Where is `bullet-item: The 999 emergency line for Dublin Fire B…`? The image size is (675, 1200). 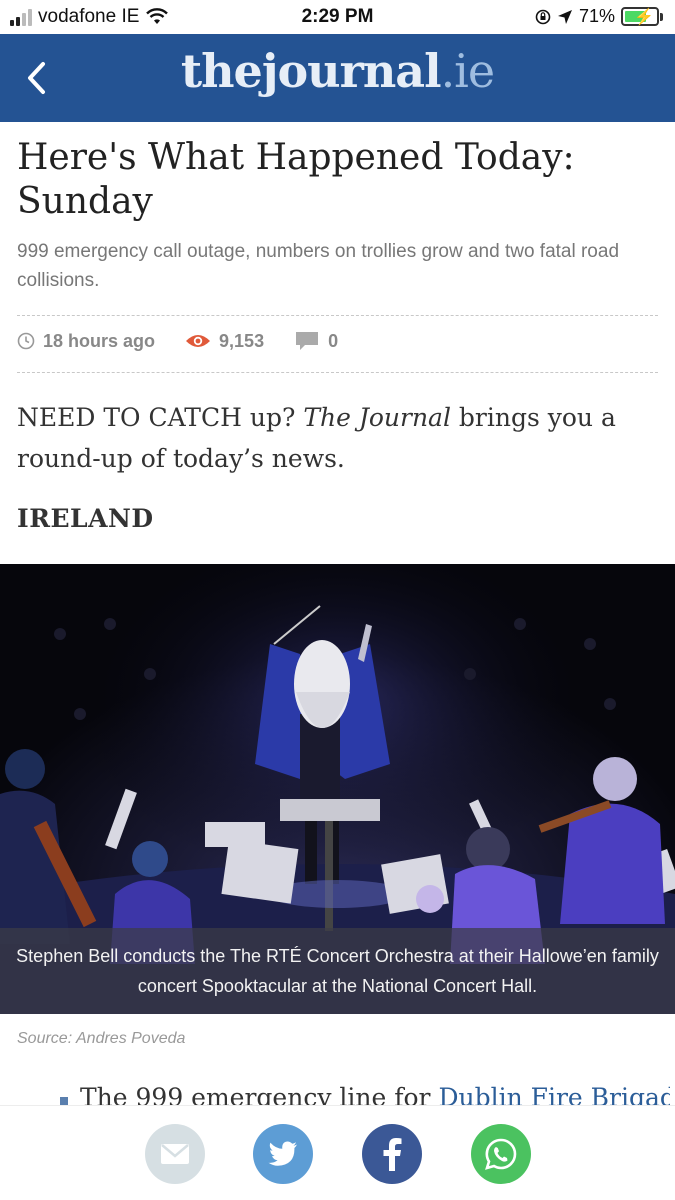 bullet-item: The 999 emergency line for Dublin Fire B… is located at coordinates (365, 1095).